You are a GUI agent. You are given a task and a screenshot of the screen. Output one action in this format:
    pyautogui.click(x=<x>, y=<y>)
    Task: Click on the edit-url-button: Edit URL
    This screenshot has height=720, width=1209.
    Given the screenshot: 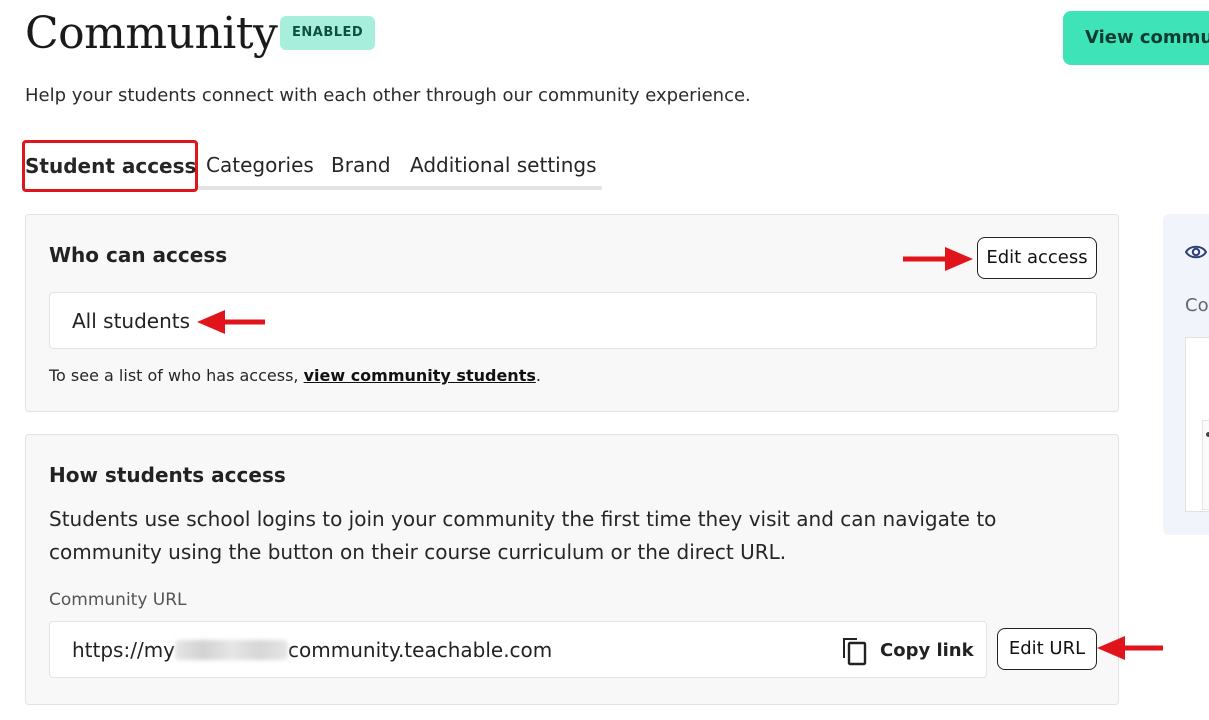 What is the action you would take?
    pyautogui.click(x=1047, y=649)
    